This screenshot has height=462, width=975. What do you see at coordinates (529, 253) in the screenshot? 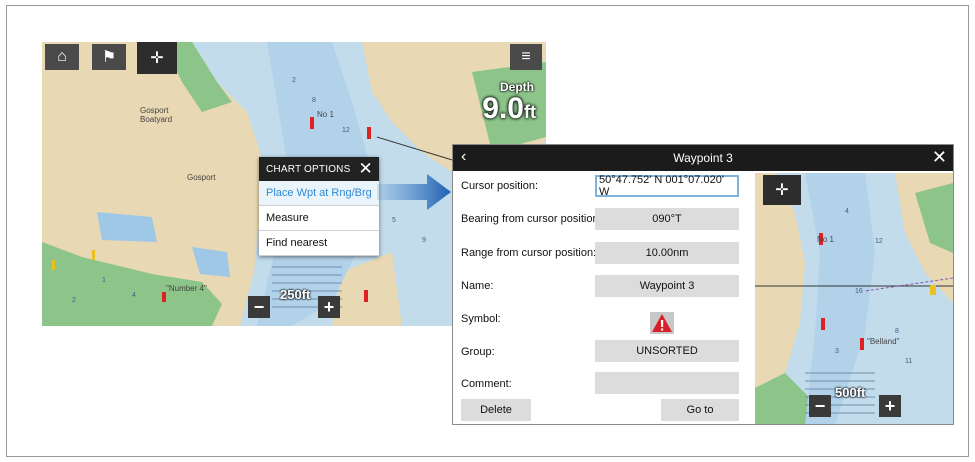
I see `range-label: Range from cursor position:` at bounding box center [529, 253].